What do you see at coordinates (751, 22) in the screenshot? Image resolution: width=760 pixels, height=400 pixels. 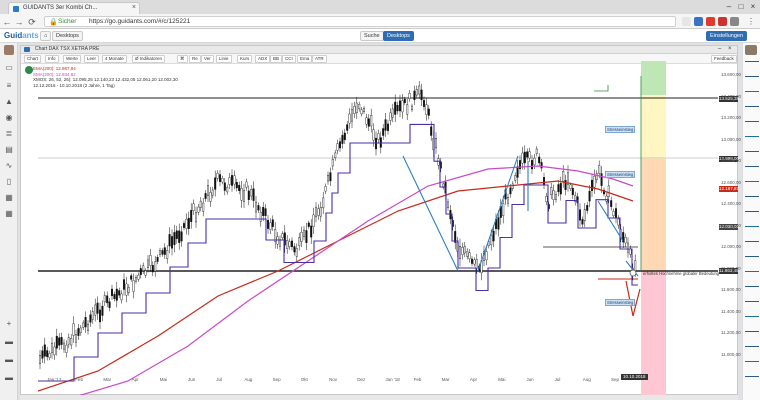 I see `browser-menu-icon: ⋮` at bounding box center [751, 22].